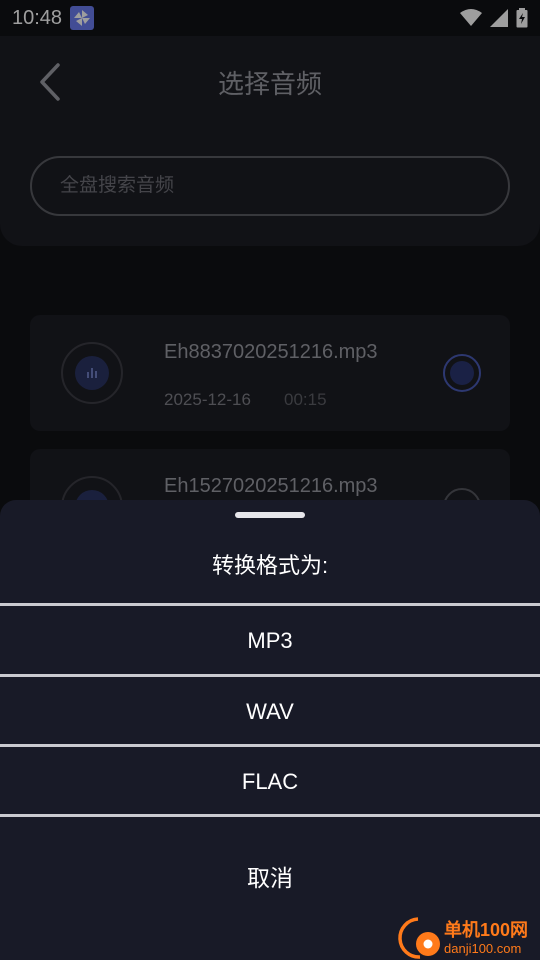 This screenshot has width=540, height=960. I want to click on watermark: 单机100网 danji100.com, so click(466, 938).